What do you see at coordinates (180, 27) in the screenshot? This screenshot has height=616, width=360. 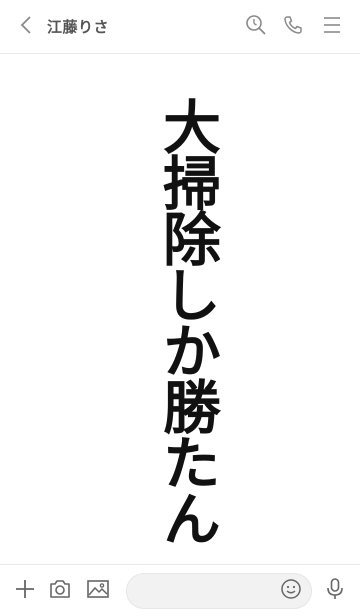 I see `chat-header: 江藤りさ` at bounding box center [180, 27].